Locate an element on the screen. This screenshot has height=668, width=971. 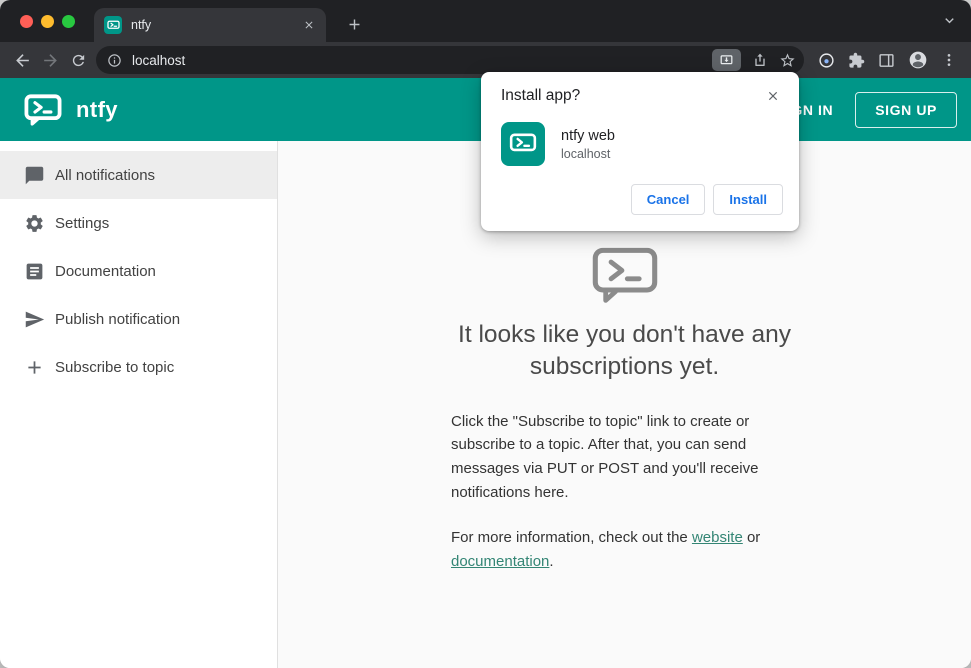
share-icon is located at coordinates (760, 60).